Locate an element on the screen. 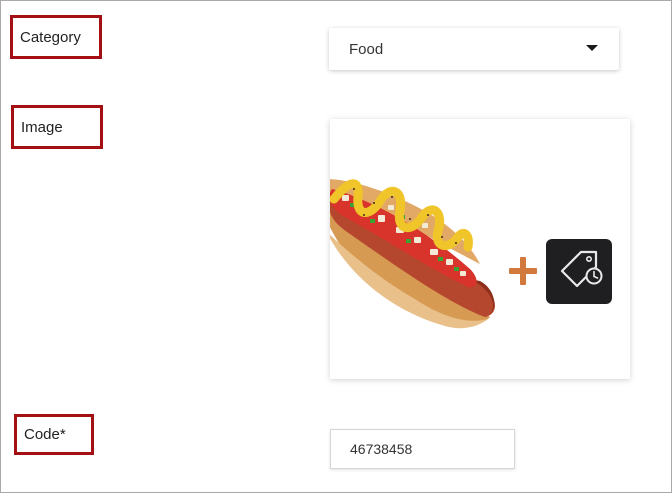 The image size is (672, 493). image-label: Image is located at coordinates (57, 127).